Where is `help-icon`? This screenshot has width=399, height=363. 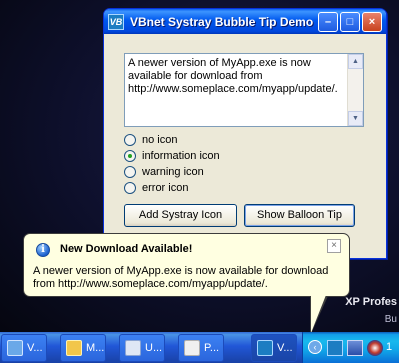 help-icon is located at coordinates (74, 348).